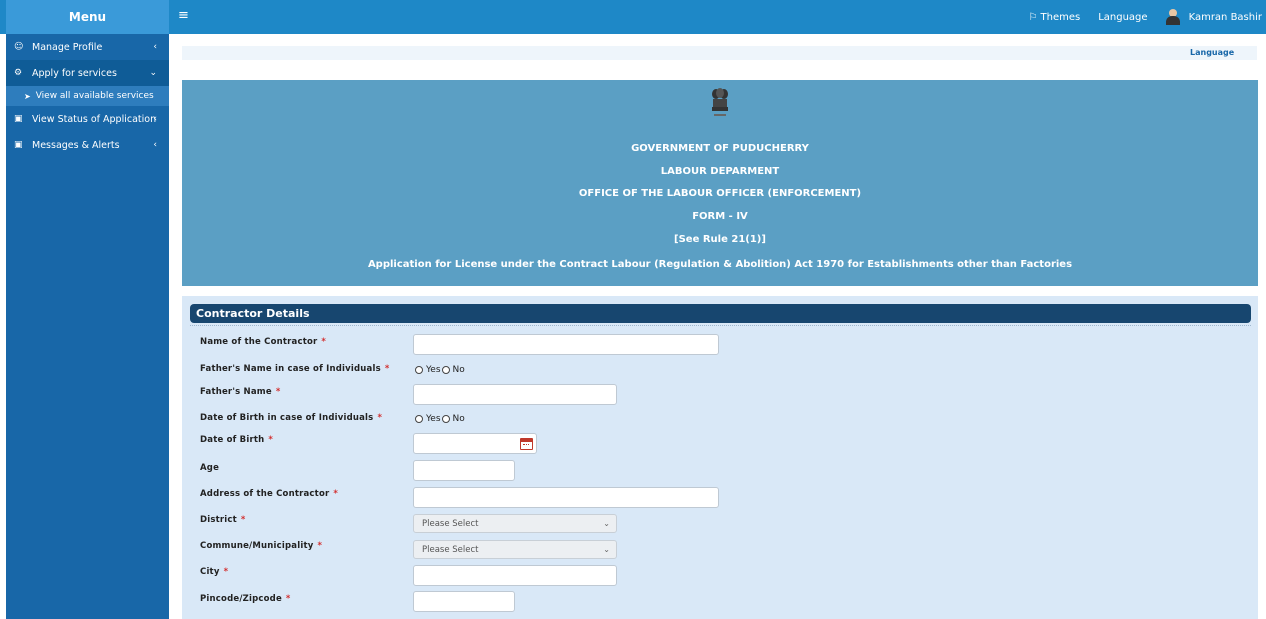  Describe the element at coordinates (1033, 17) in the screenshot. I see `flag-icon: ⚐` at that location.